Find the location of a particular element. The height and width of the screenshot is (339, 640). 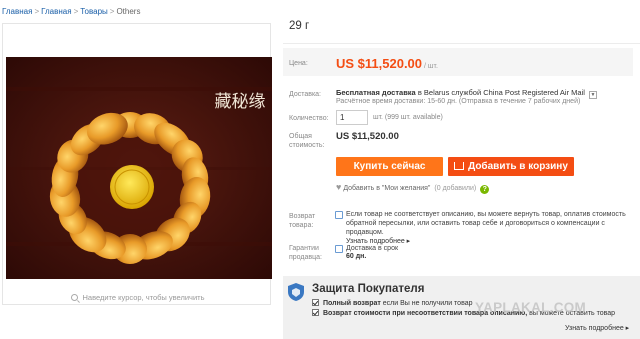

total-label-line2: стоимость: is located at coordinates (307, 145).